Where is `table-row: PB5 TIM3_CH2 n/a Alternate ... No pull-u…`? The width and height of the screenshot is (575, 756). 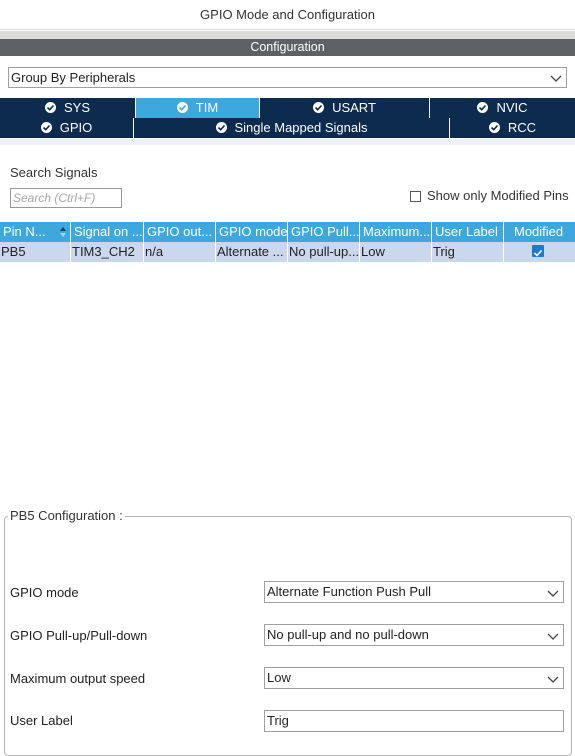 table-row: PB5 TIM3_CH2 n/a Alternate ... No pull-u… is located at coordinates (287, 252).